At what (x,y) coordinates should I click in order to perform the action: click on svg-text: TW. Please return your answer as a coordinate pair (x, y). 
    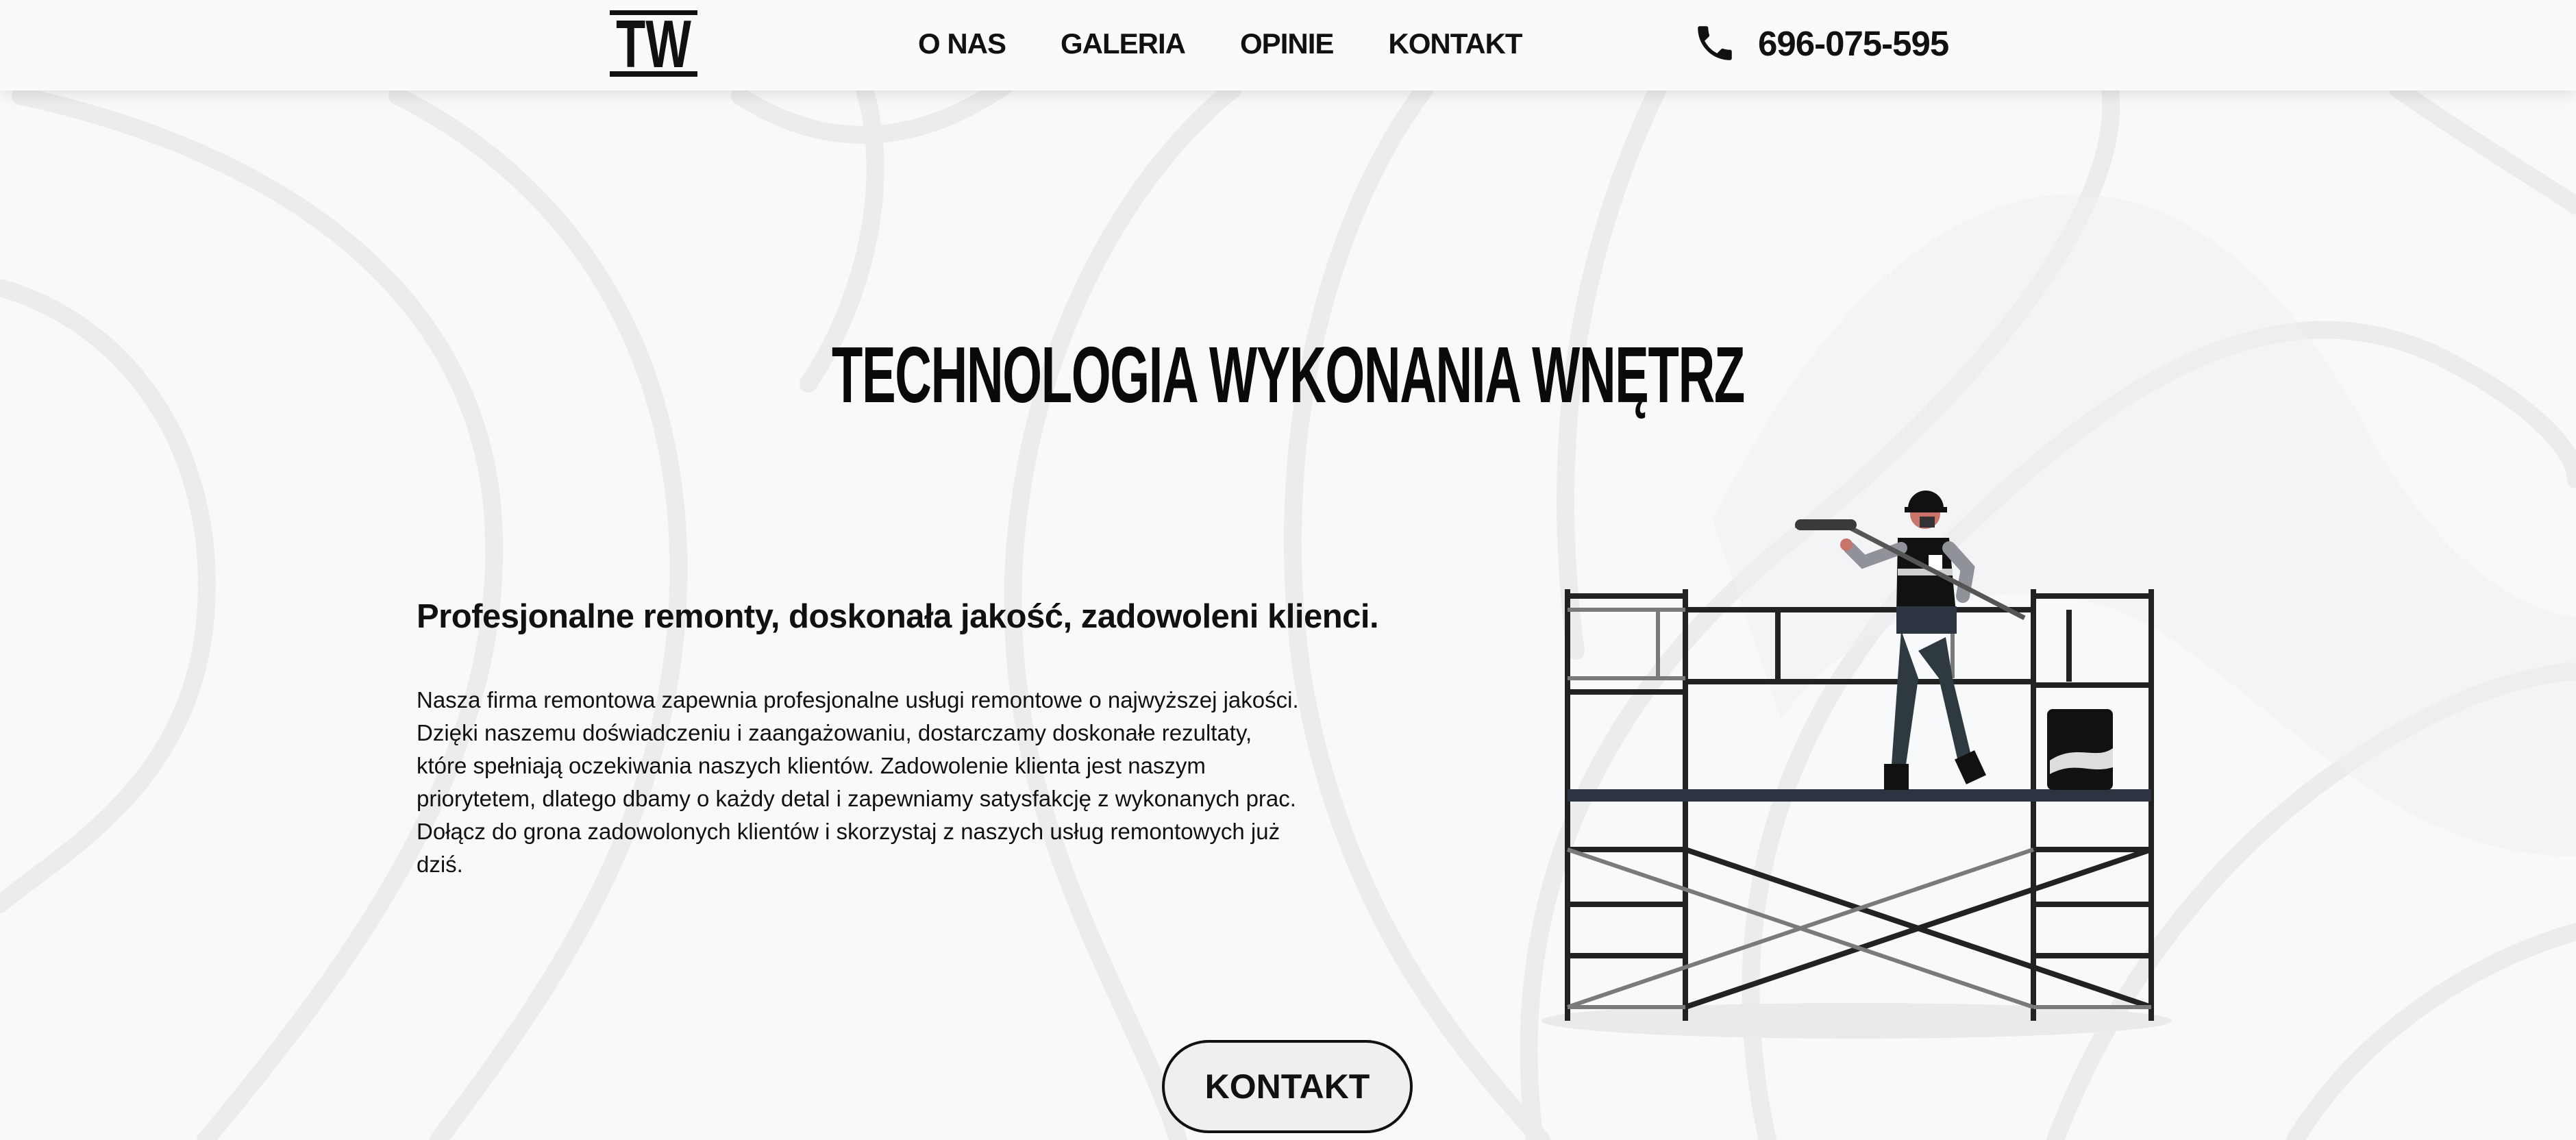
    Looking at the image, I should click on (653, 44).